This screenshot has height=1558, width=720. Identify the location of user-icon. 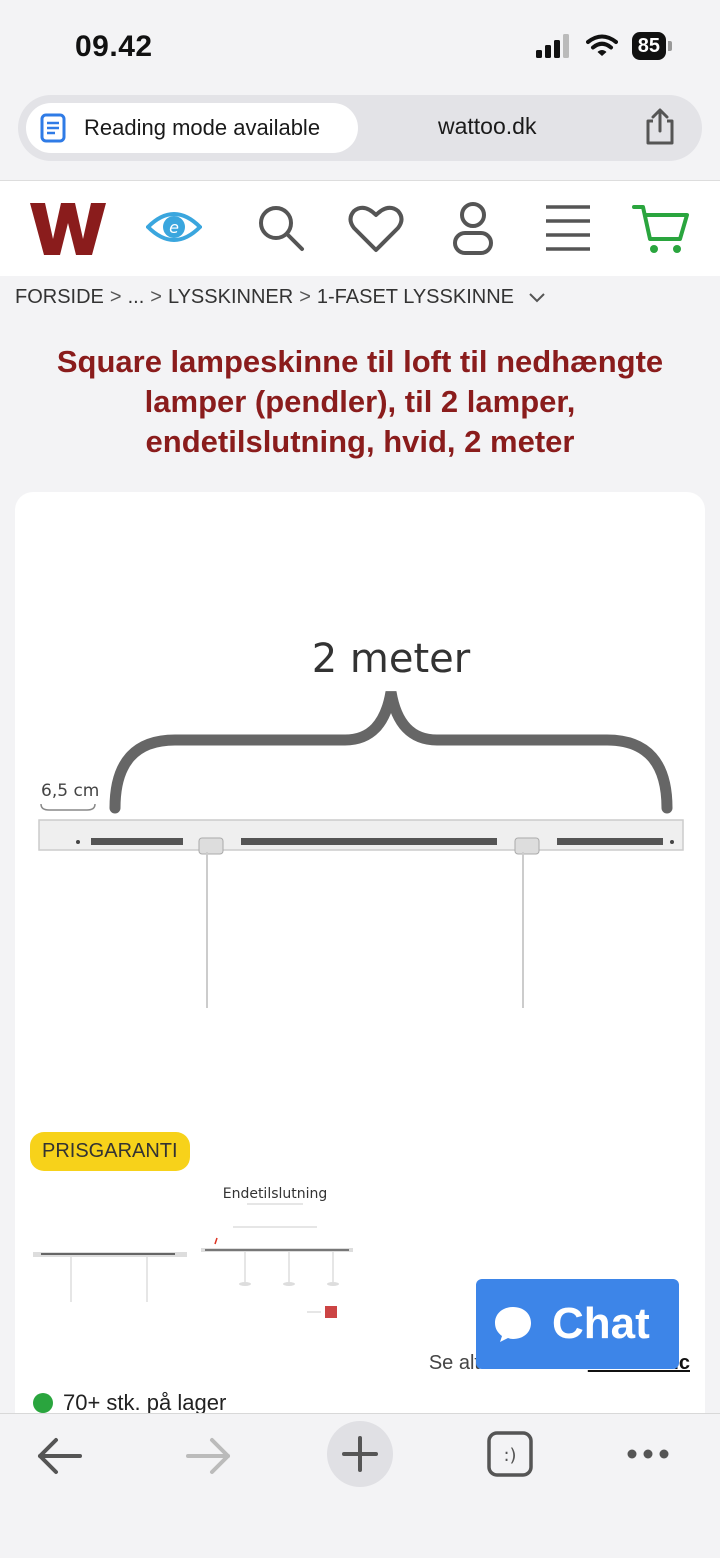
(473, 229).